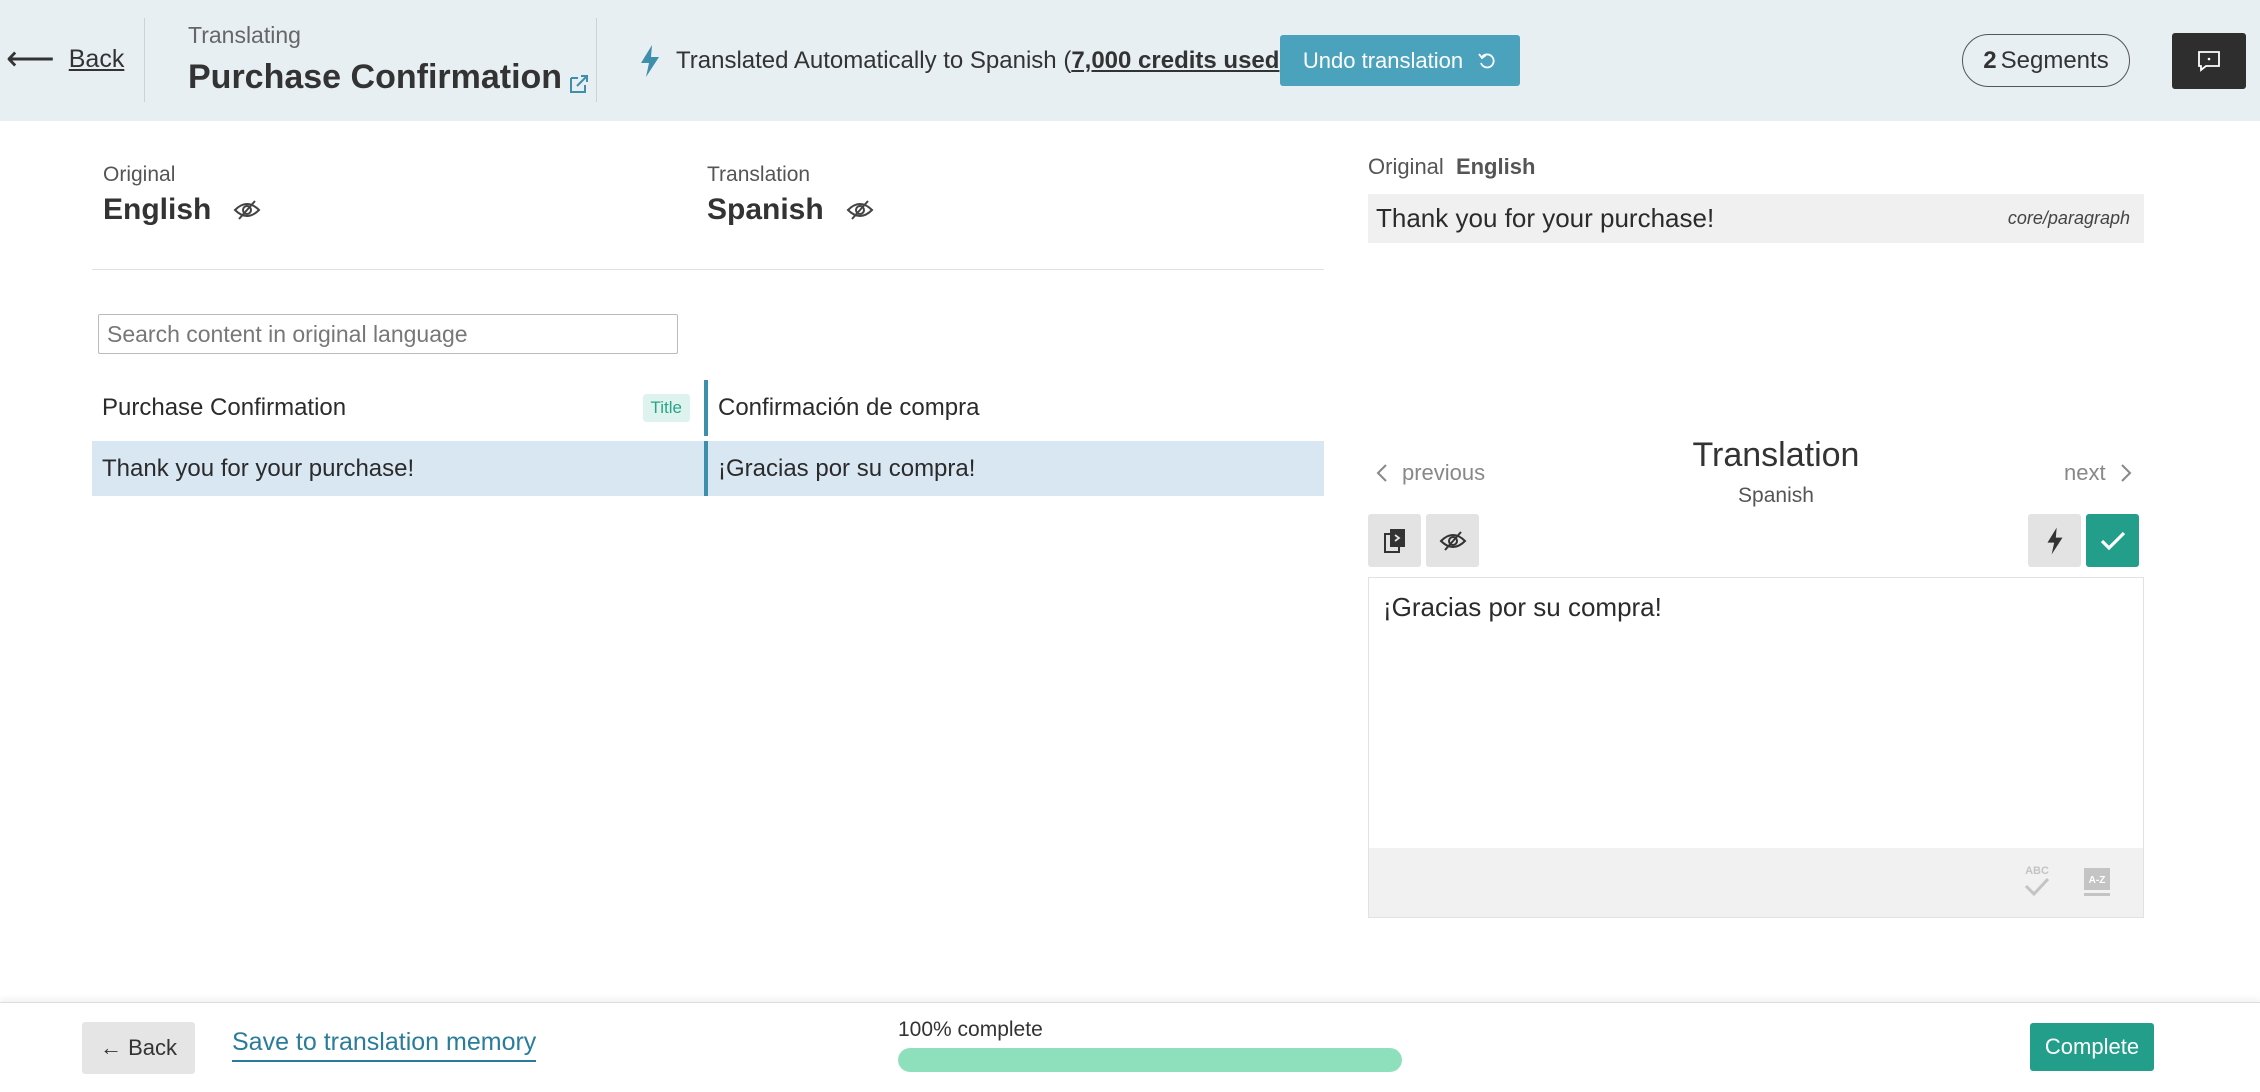 This screenshot has height=1092, width=2260. What do you see at coordinates (65, 59) in the screenshot?
I see `header-back-link: ⟵ Back` at bounding box center [65, 59].